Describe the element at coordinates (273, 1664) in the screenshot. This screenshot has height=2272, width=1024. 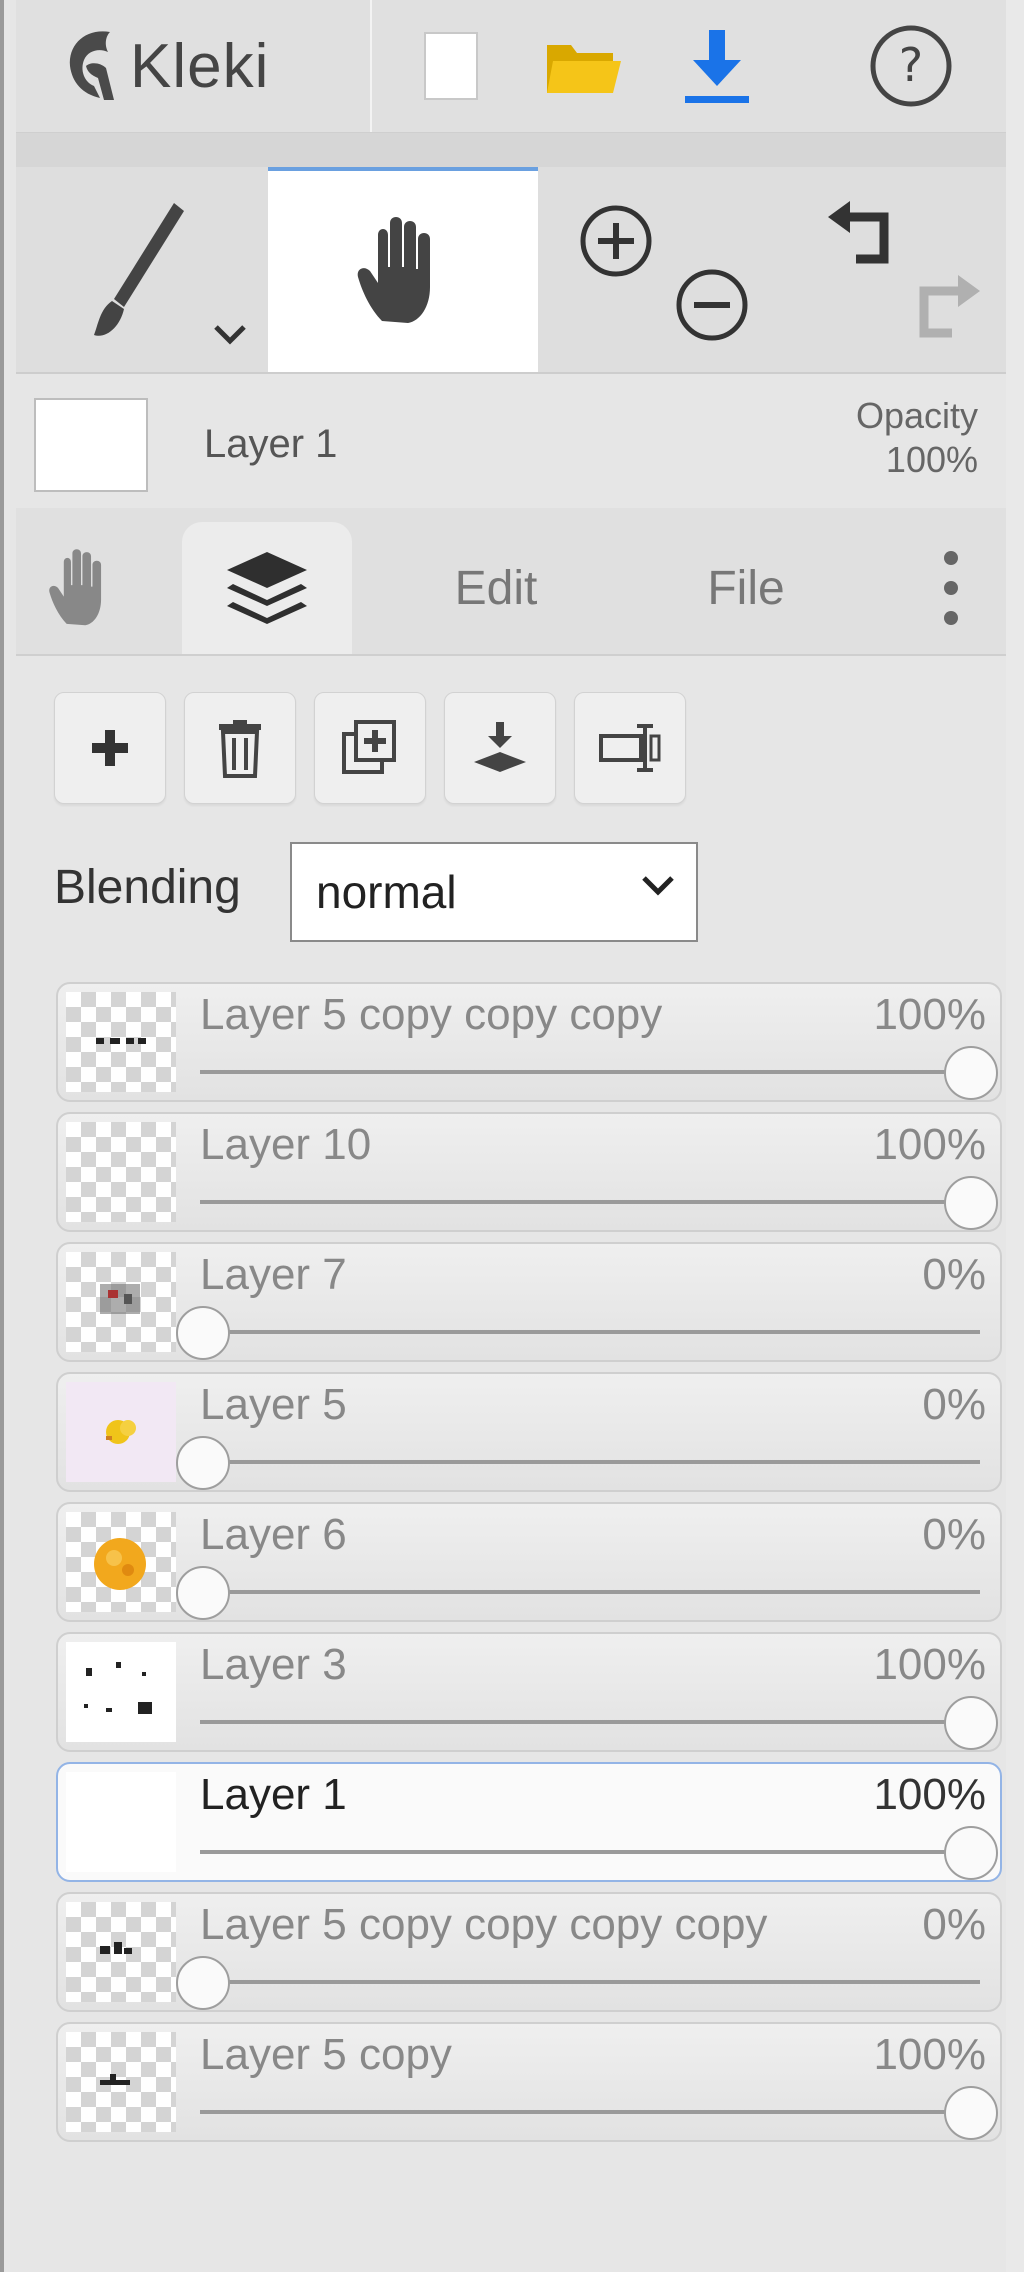
I see `layer-name: Layer 3` at that location.